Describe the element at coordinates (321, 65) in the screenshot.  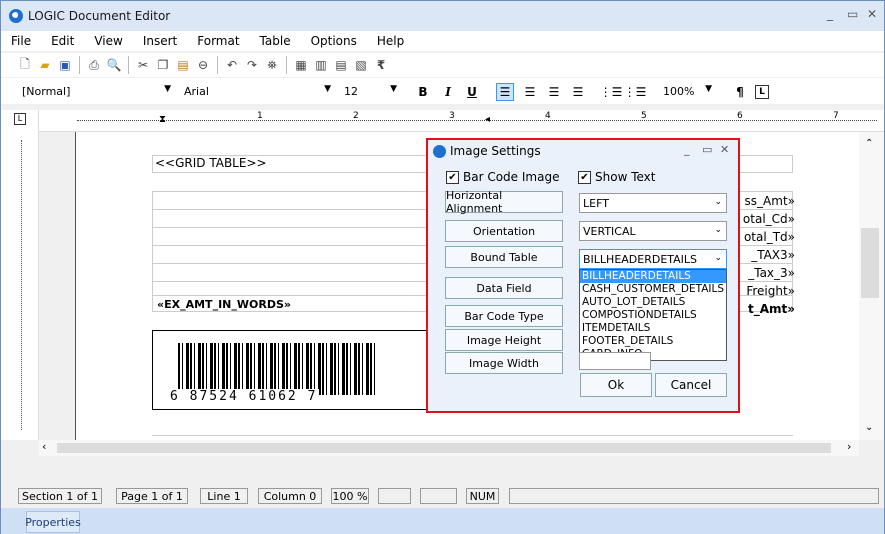
I see `table-row-icon: ▥` at that location.